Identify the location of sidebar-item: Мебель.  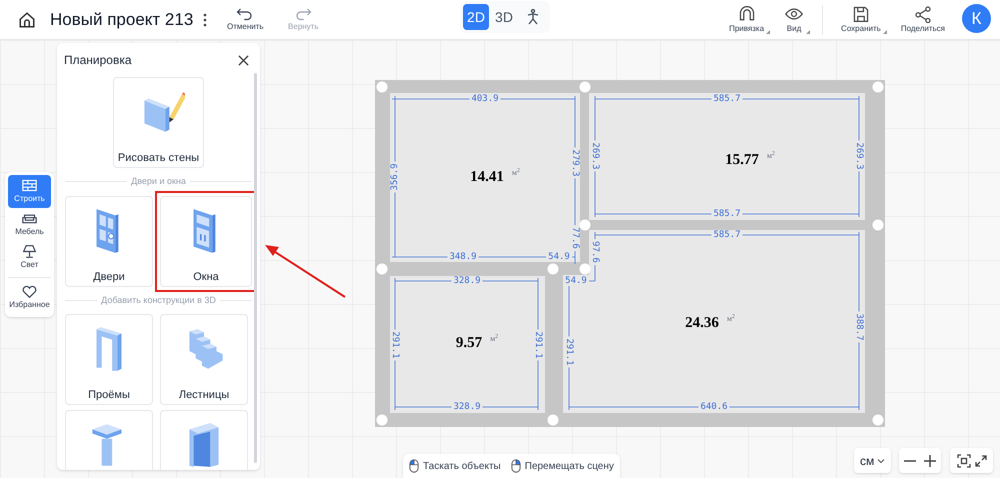
(29, 224).